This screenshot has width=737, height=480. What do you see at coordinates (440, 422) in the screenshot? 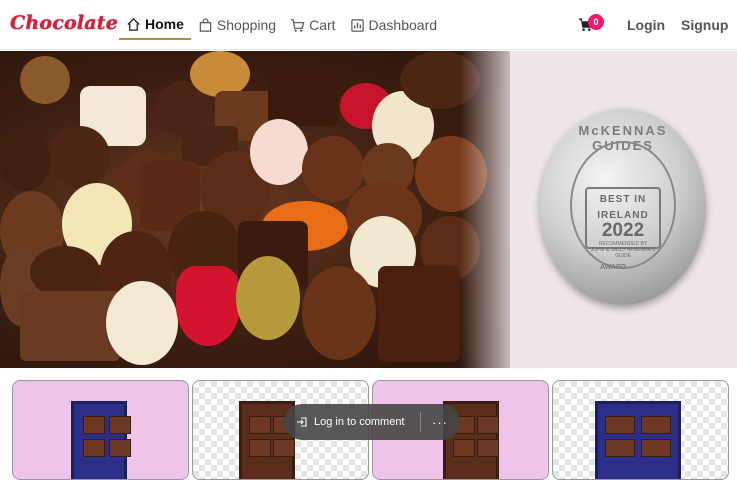
I see `more-options-button: ···` at bounding box center [440, 422].